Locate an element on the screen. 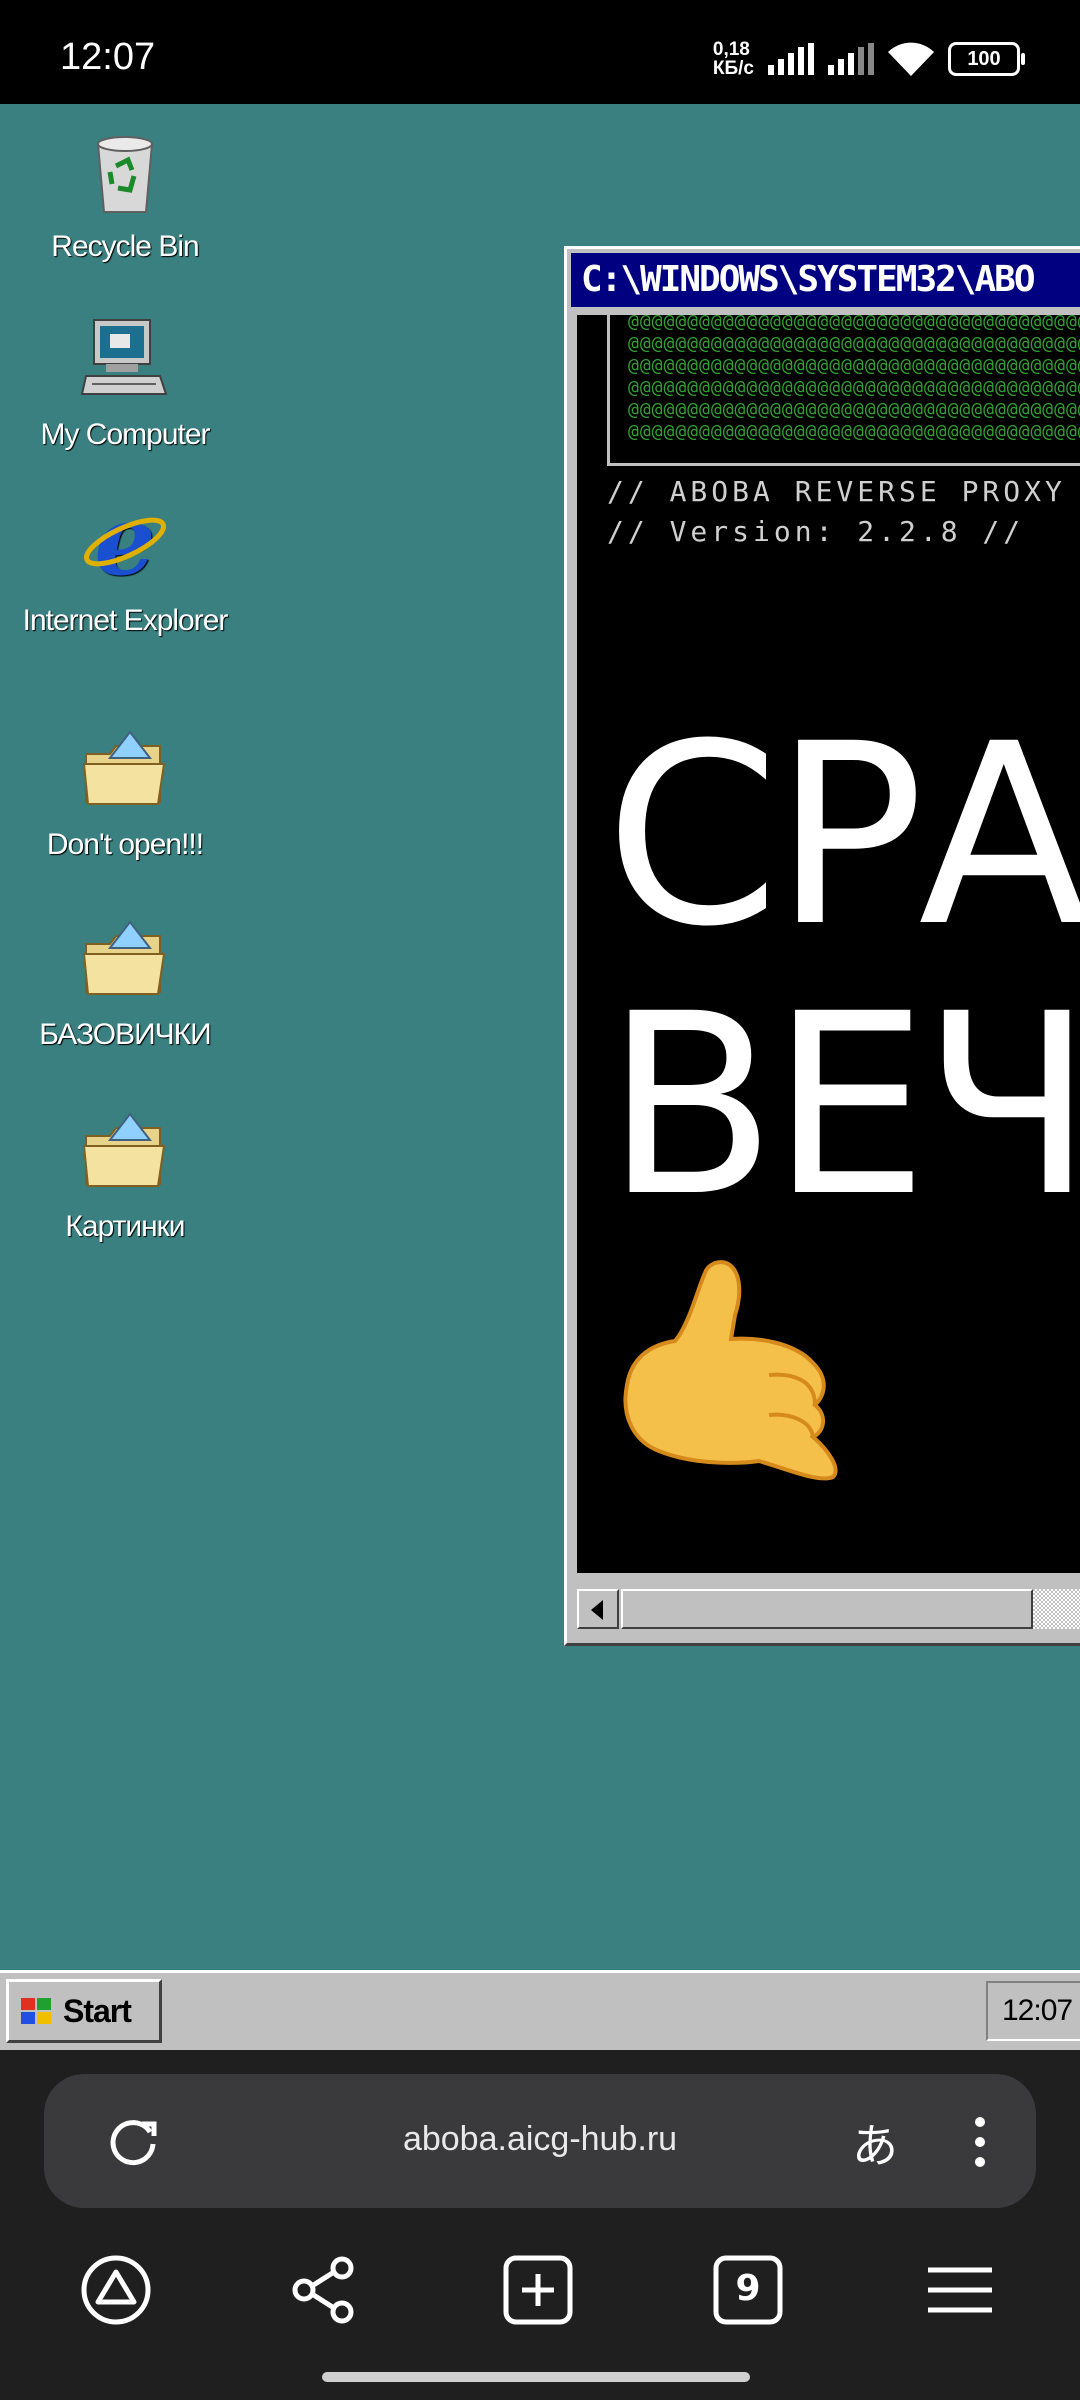  proxy-title-line: // ABOBA REVERSE PROXY / is located at coordinates (843, 491).